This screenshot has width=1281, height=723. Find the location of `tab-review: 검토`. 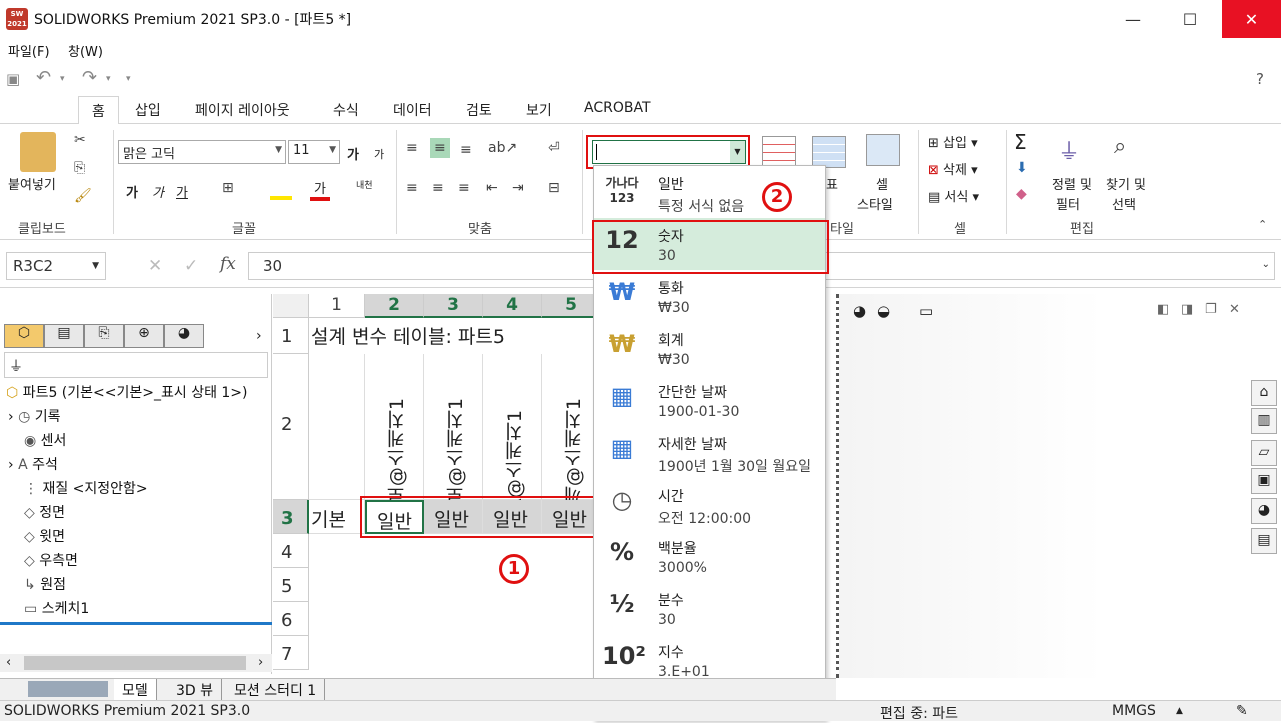

tab-review: 검토 is located at coordinates (479, 110).